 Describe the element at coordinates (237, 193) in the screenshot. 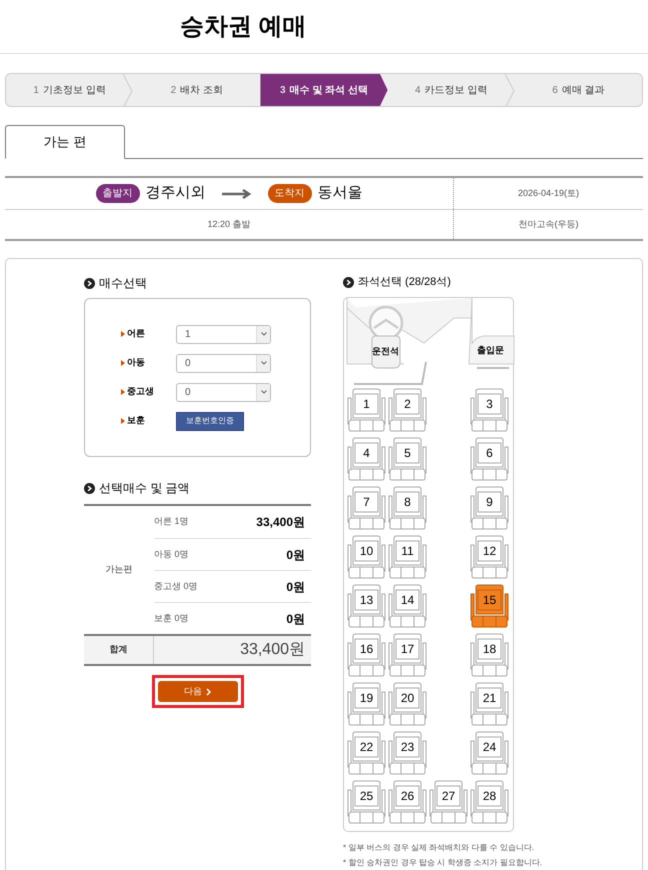

I see `arrow-icon` at that location.